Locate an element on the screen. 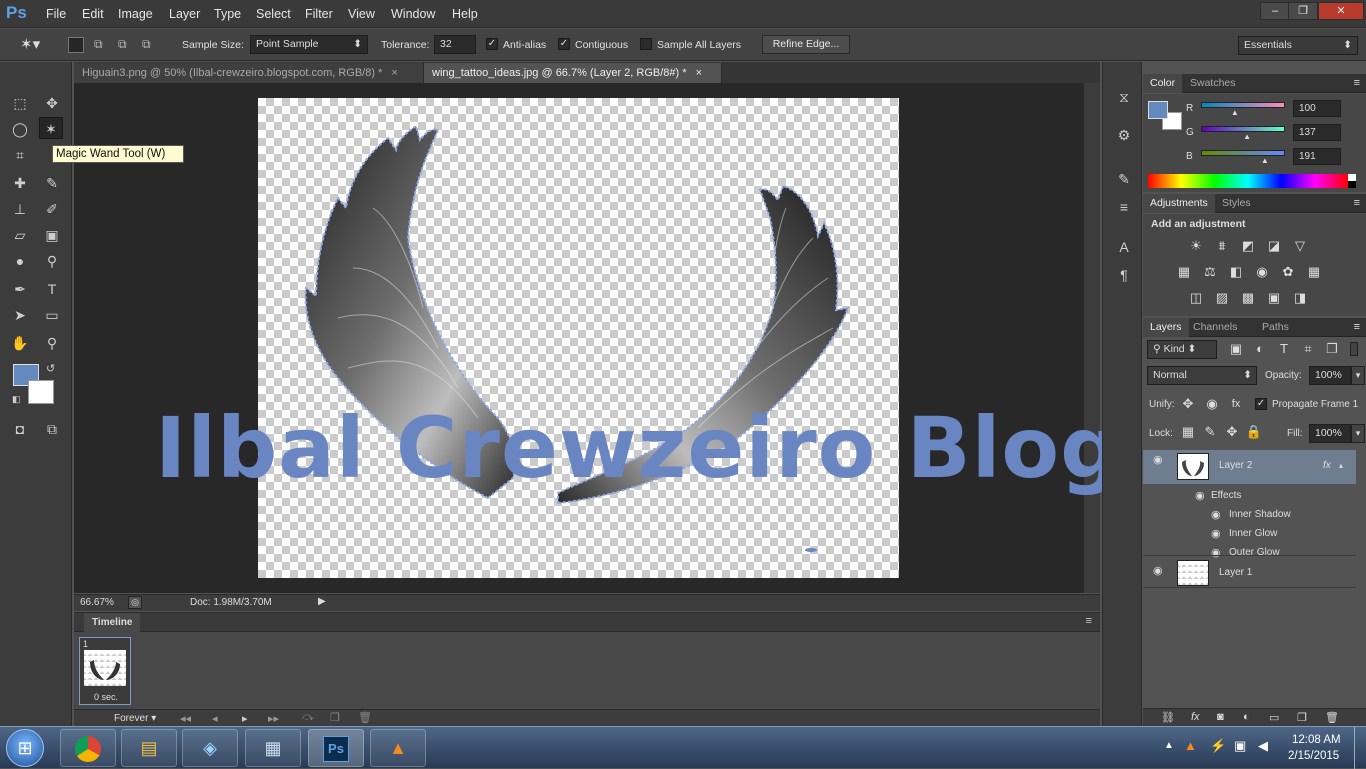  minimize-button: – is located at coordinates (1275, 11).